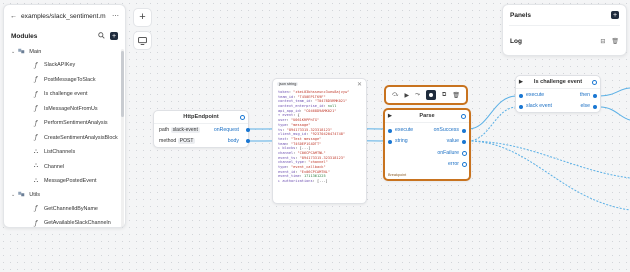 Image resolution: width=630 pixels, height=272 pixels. Describe the element at coordinates (168, 141) in the screenshot. I see `method-label: method` at that location.